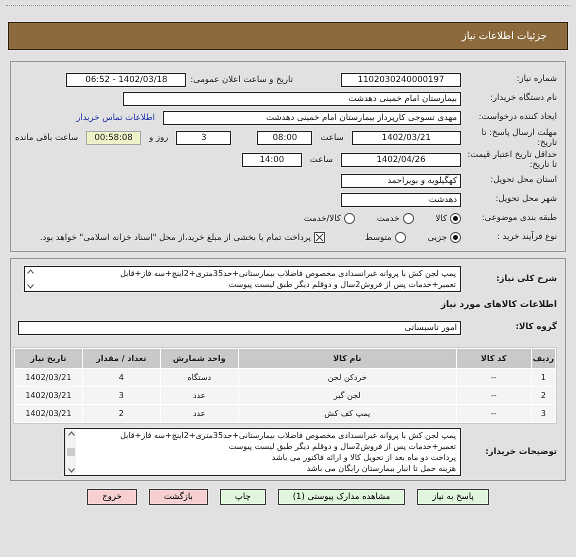  What do you see at coordinates (347, 413) in the screenshot?
I see `table-cell: پمپ کف کش` at bounding box center [347, 413].